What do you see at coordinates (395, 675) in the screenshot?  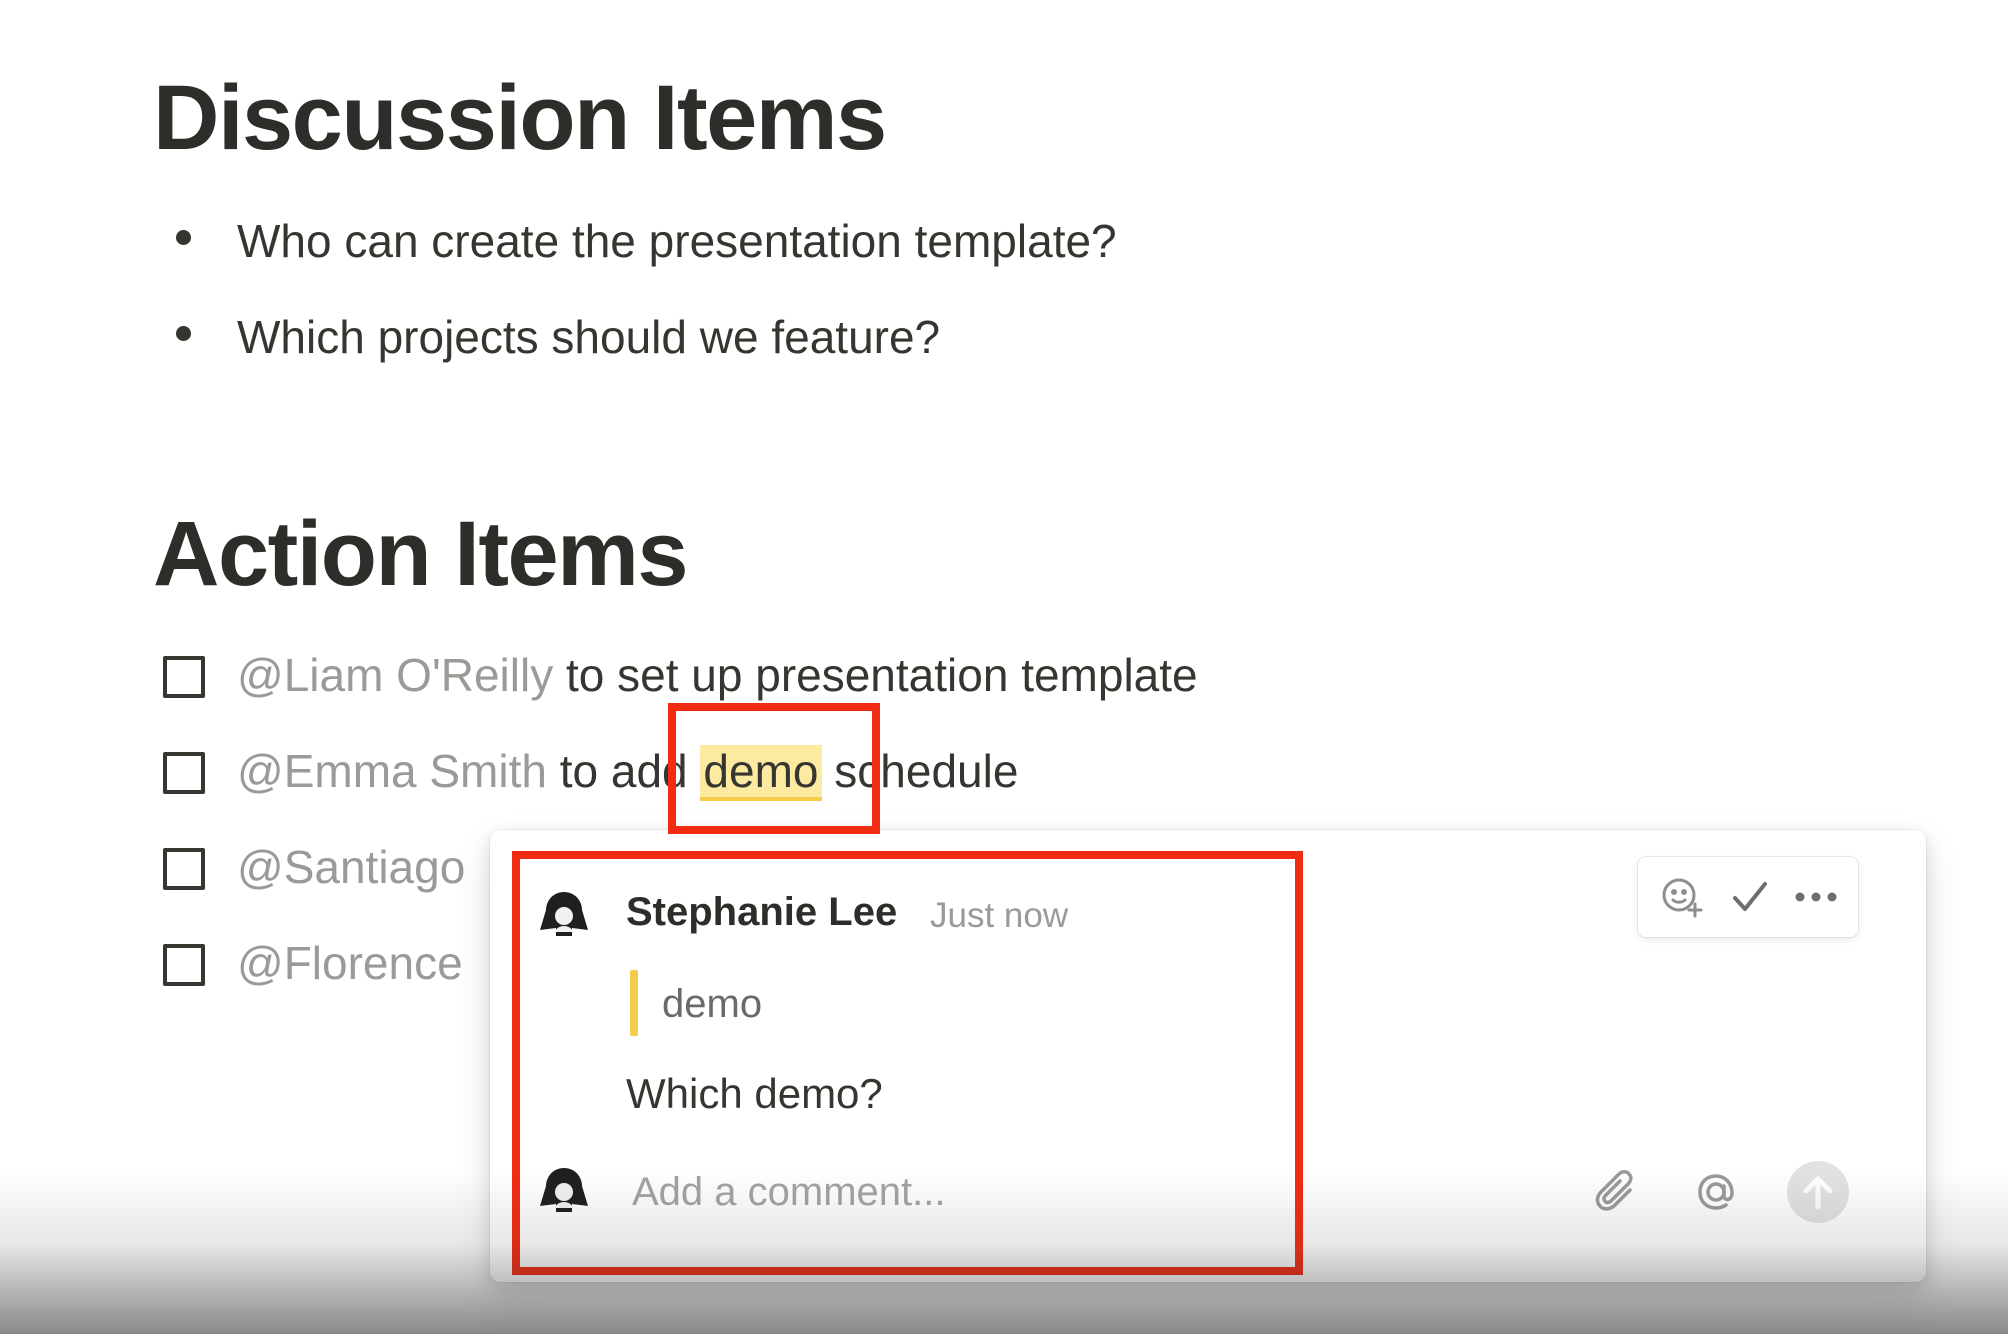 I see `user-mention: @Liam O'Reilly` at bounding box center [395, 675].